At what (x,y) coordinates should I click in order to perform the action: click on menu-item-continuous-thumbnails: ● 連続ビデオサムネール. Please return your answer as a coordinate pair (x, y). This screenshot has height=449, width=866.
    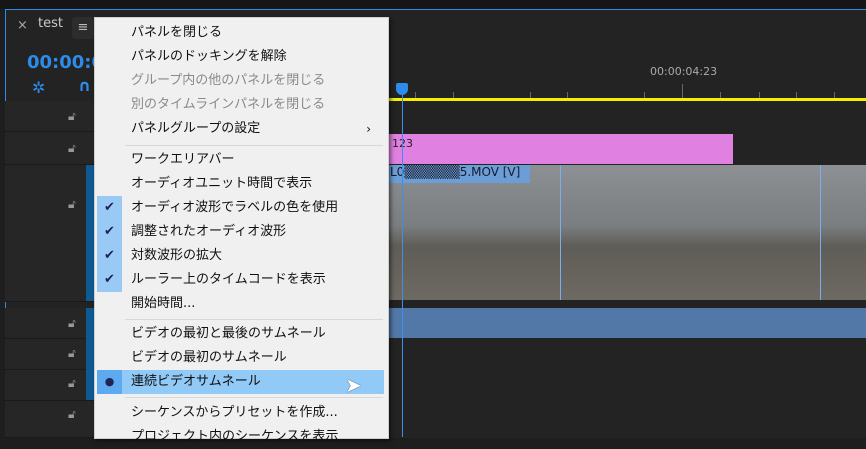
    Looking at the image, I should click on (240, 382).